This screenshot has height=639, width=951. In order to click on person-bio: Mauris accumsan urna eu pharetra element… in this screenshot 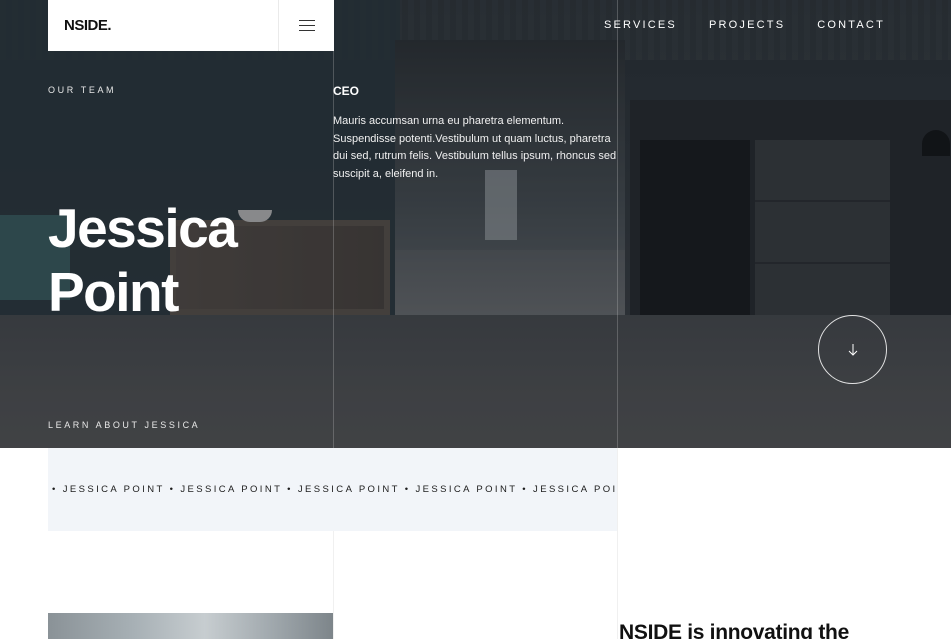, I will do `click(475, 147)`.